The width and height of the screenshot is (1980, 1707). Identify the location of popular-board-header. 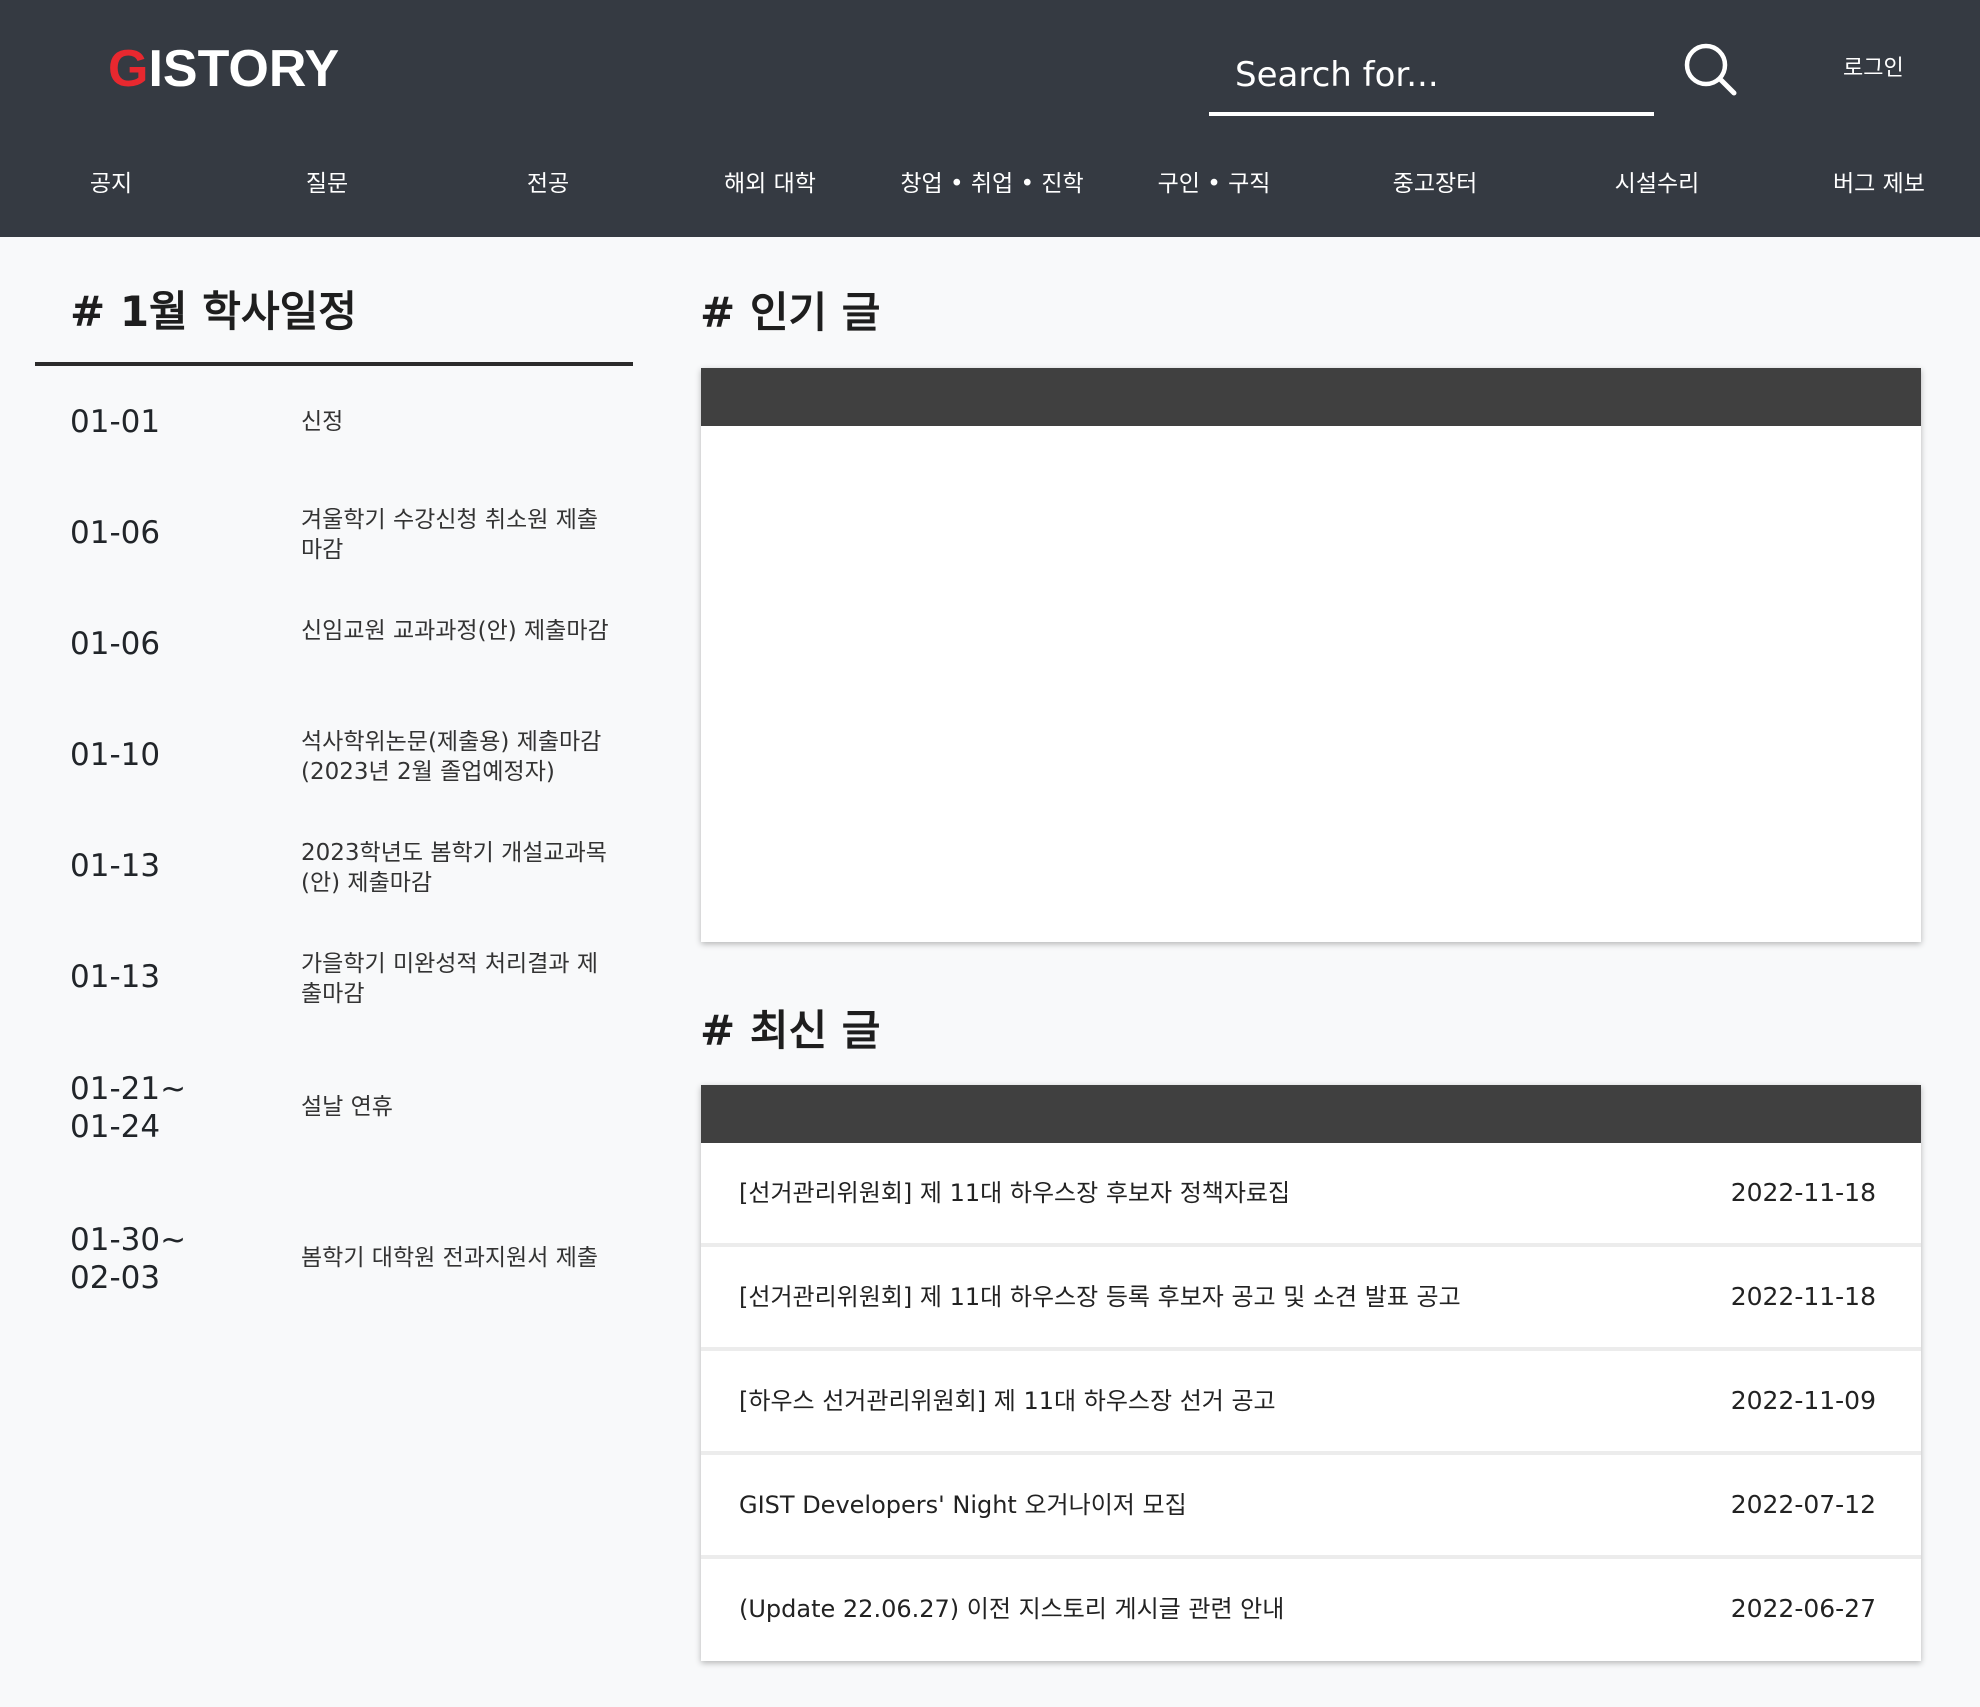
(1311, 397).